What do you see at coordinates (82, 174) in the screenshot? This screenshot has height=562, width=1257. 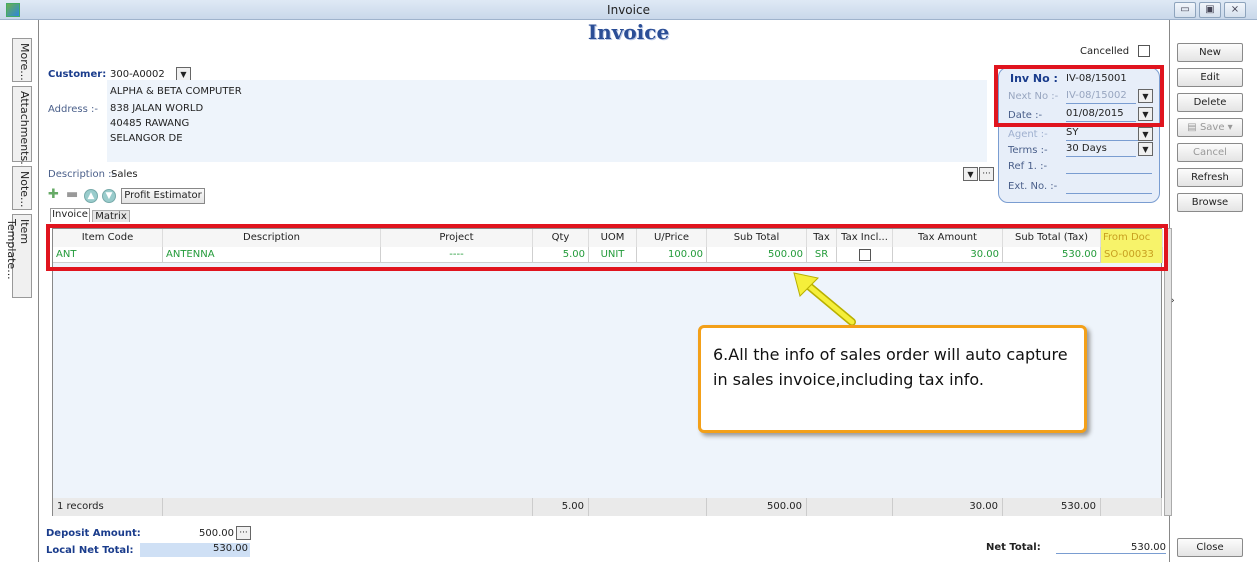 I see `description-label: Description :-` at bounding box center [82, 174].